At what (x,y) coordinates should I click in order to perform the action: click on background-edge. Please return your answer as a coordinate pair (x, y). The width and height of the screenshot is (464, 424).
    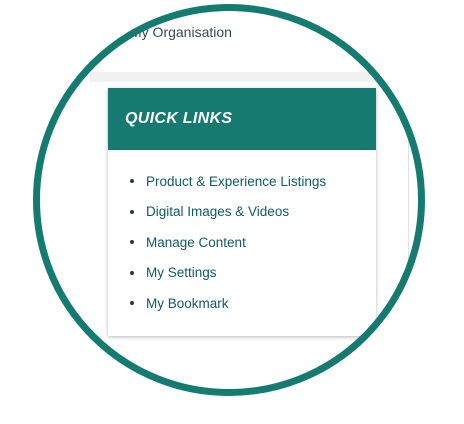
    Looking at the image, I should click on (2, 7).